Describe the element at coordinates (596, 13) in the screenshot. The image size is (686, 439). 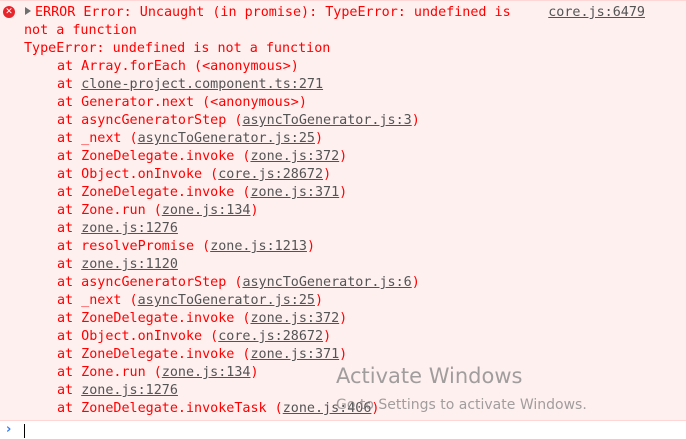
I see `source-link: core.js:6479` at that location.